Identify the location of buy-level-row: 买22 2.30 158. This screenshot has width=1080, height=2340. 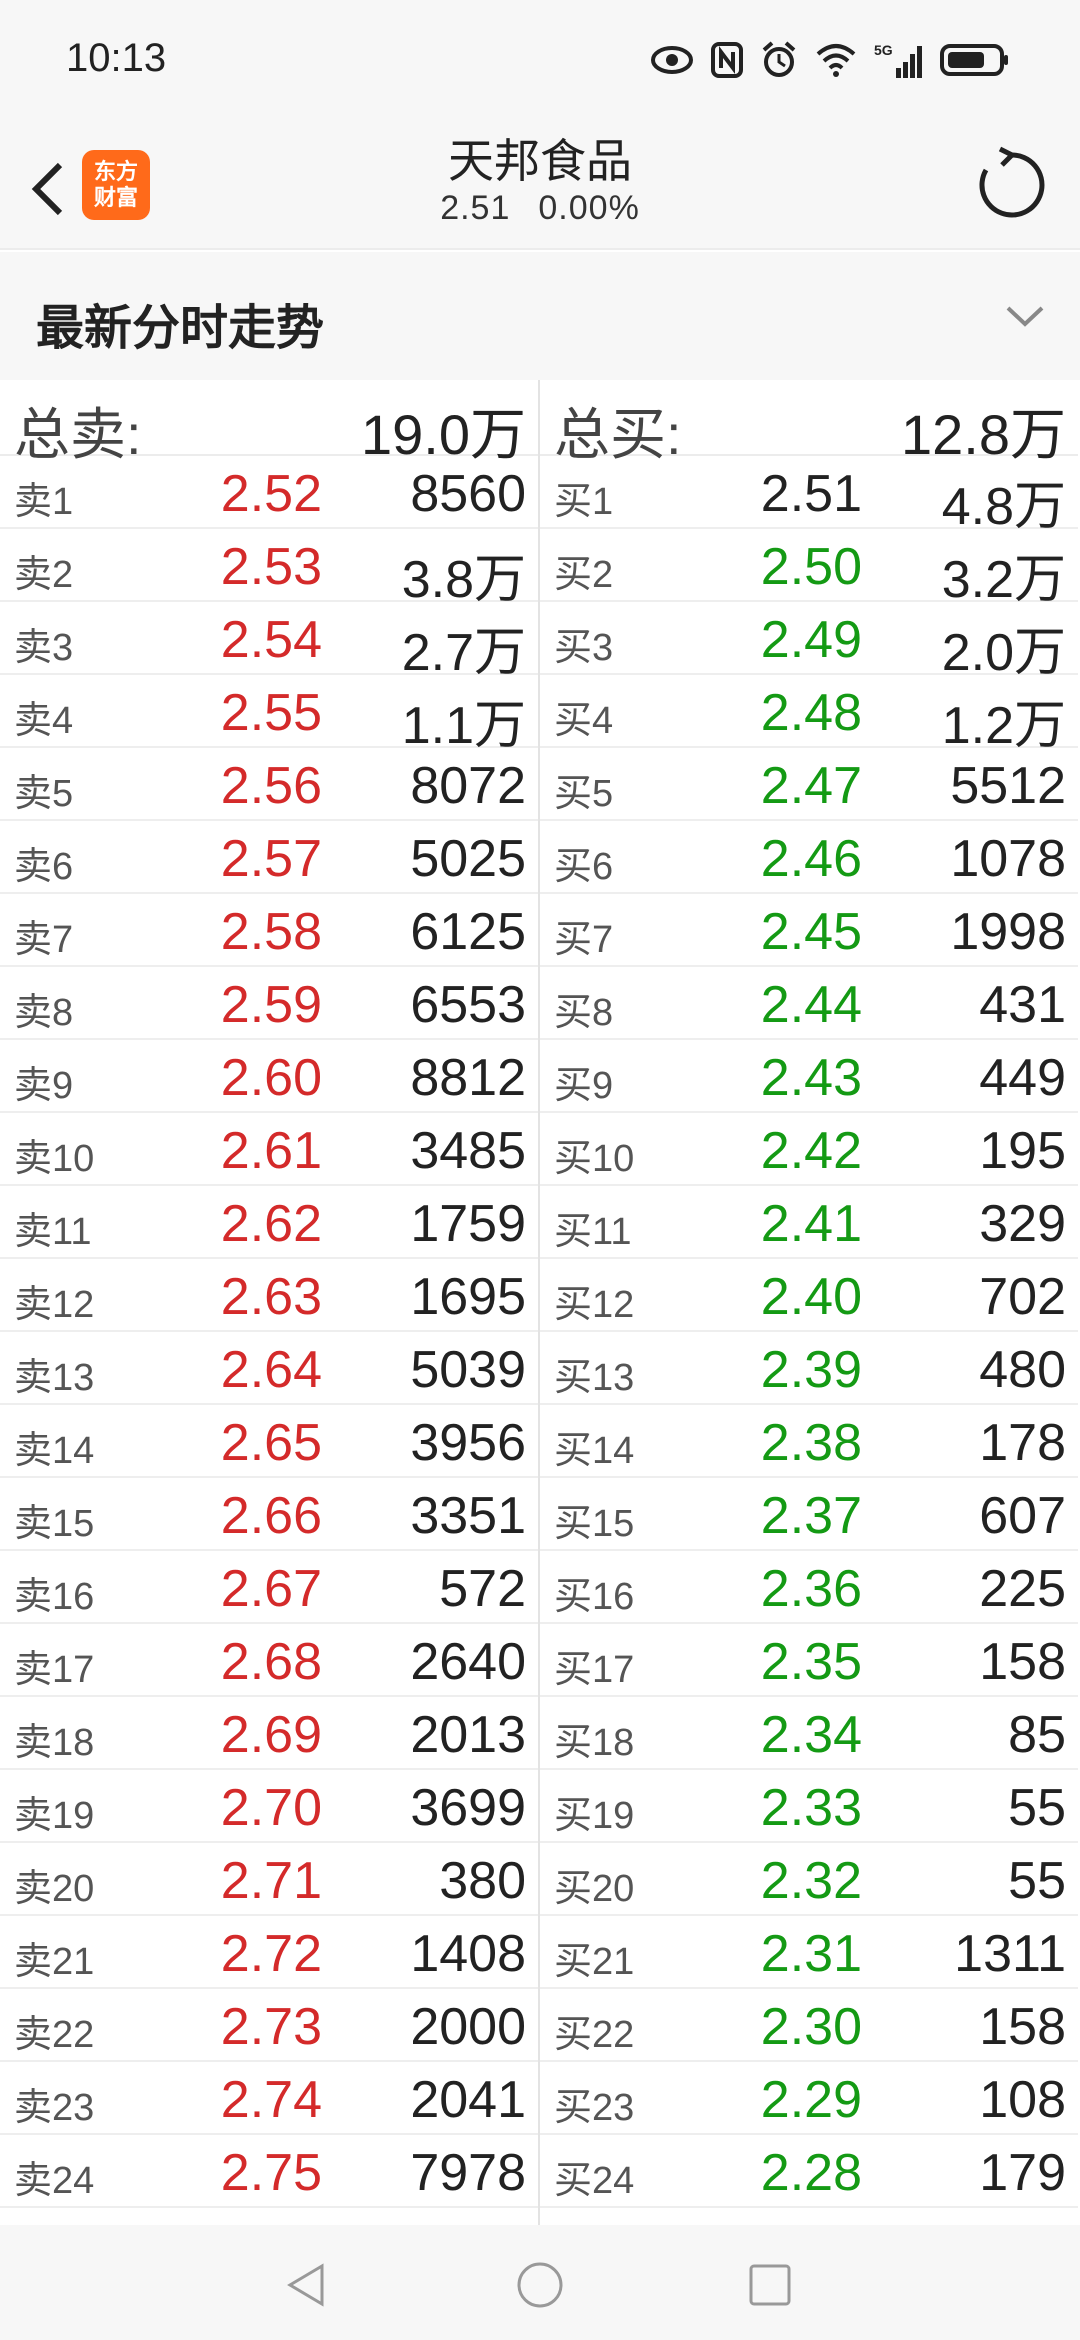
(809, 2025).